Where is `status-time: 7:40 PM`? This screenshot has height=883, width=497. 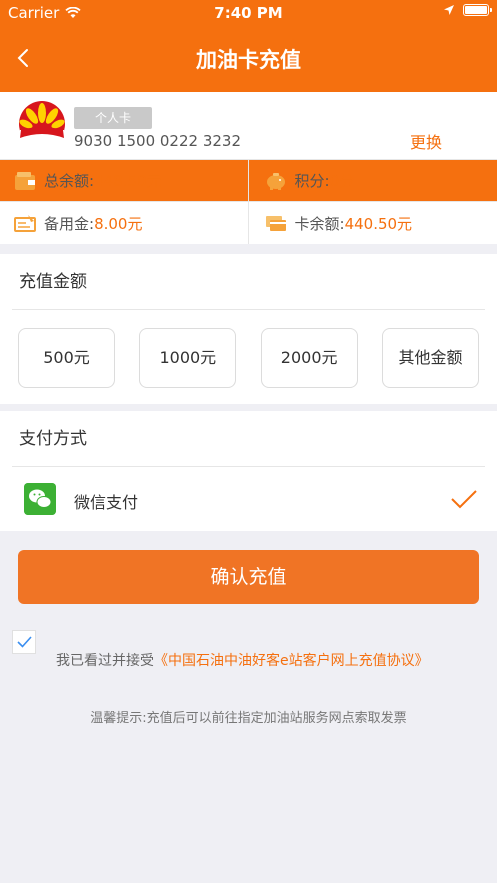
status-time: 7:40 PM is located at coordinates (248, 13).